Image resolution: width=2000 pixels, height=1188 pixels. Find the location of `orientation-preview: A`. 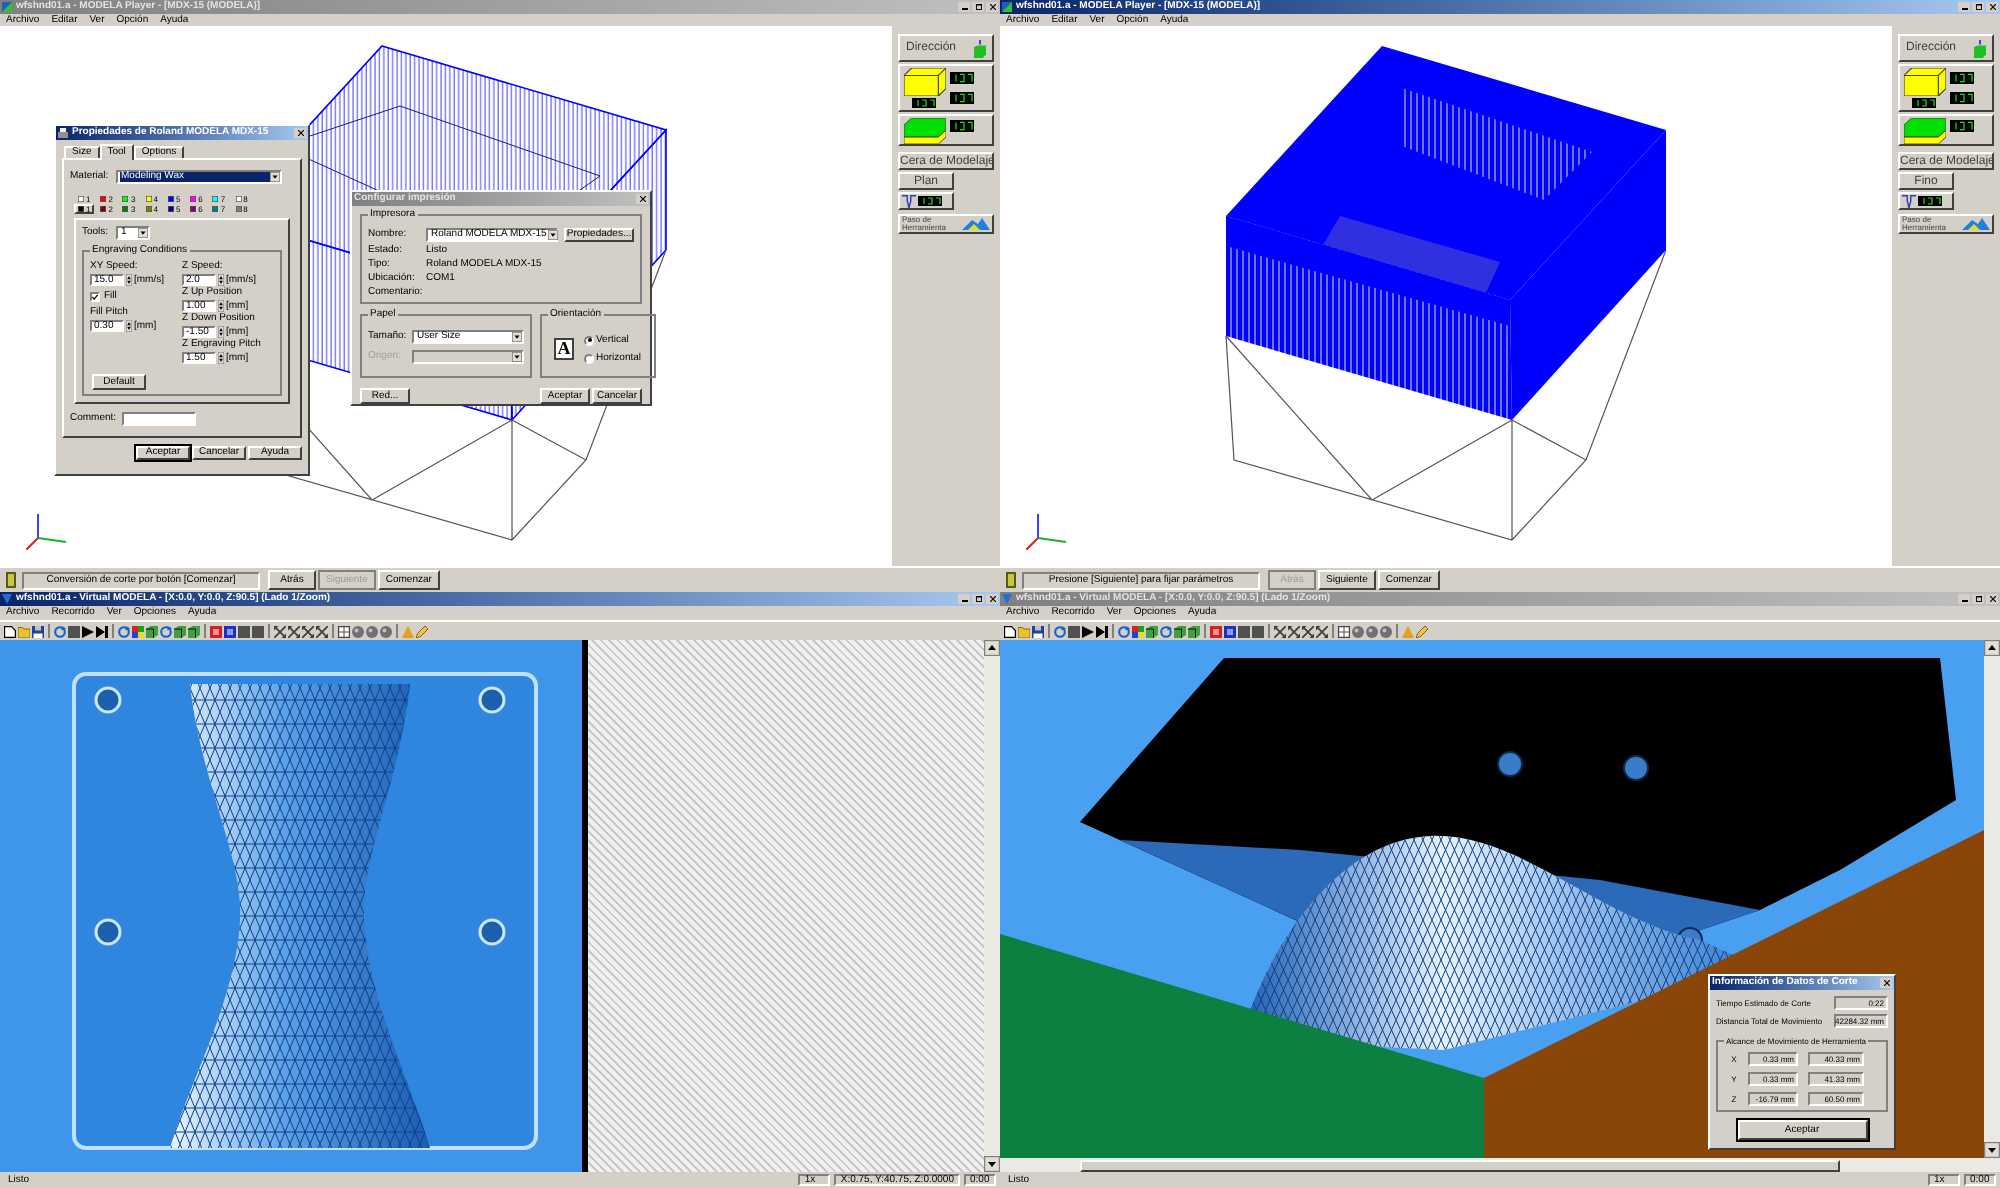

orientation-preview: A is located at coordinates (564, 349).